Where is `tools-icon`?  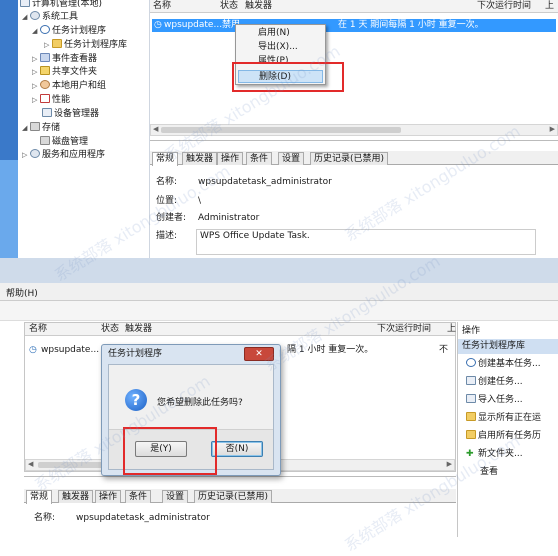
tools-icon is located at coordinates (35, 15).